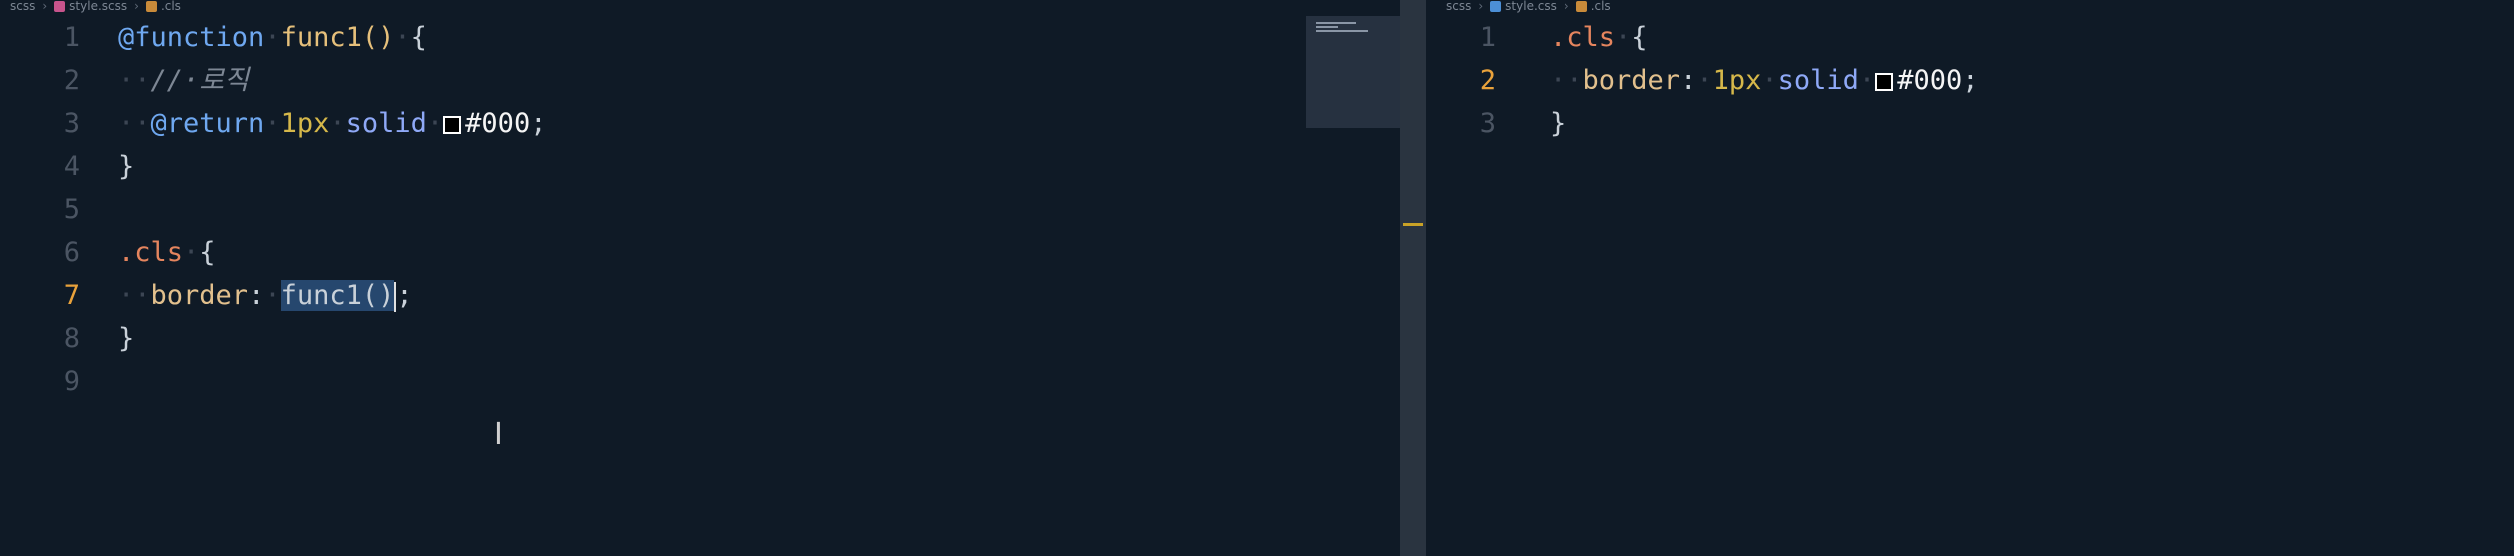 This screenshot has height=556, width=2514. What do you see at coordinates (498, 434) in the screenshot?
I see `text-cursor-icon: I` at bounding box center [498, 434].